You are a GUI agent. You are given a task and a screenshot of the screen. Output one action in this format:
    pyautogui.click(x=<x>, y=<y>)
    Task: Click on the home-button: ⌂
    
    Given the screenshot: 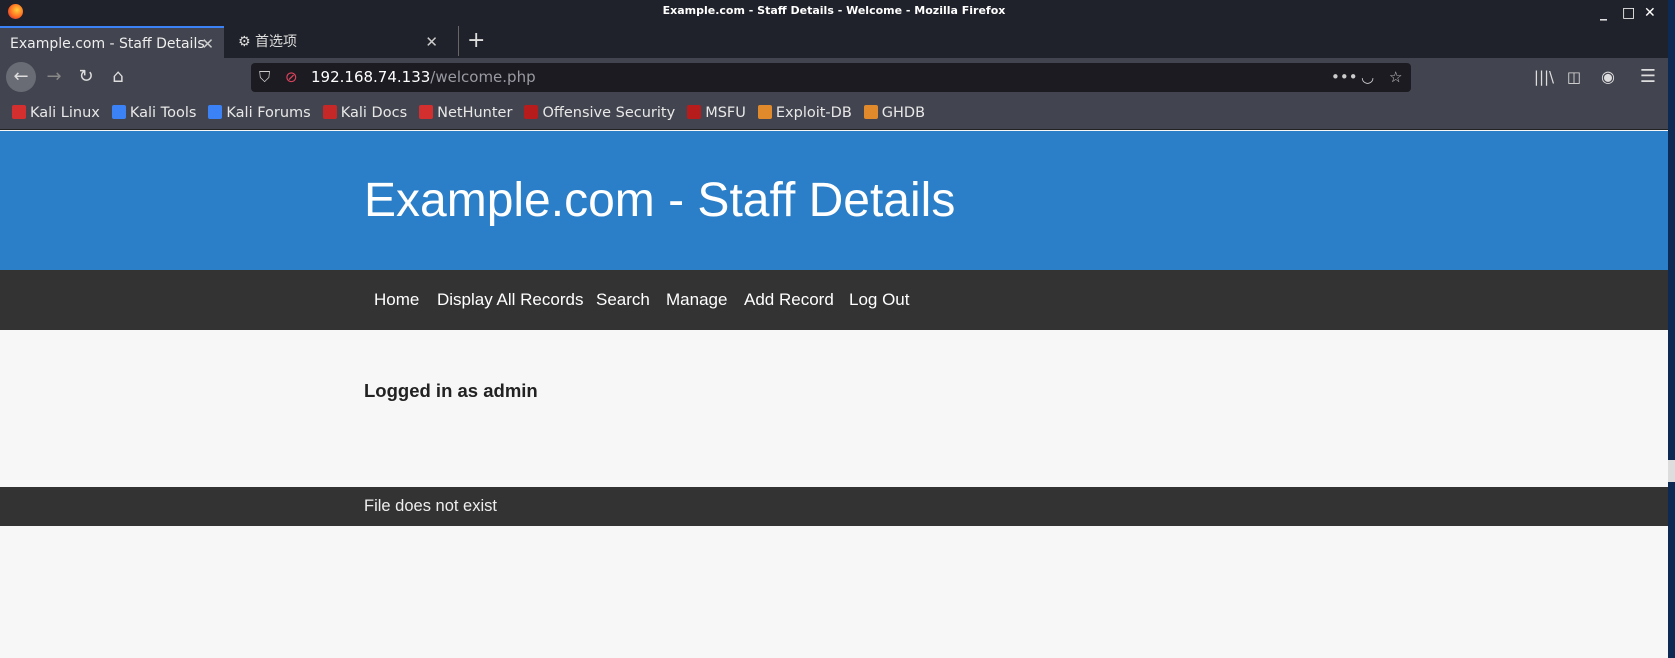 What is the action you would take?
    pyautogui.click(x=118, y=77)
    